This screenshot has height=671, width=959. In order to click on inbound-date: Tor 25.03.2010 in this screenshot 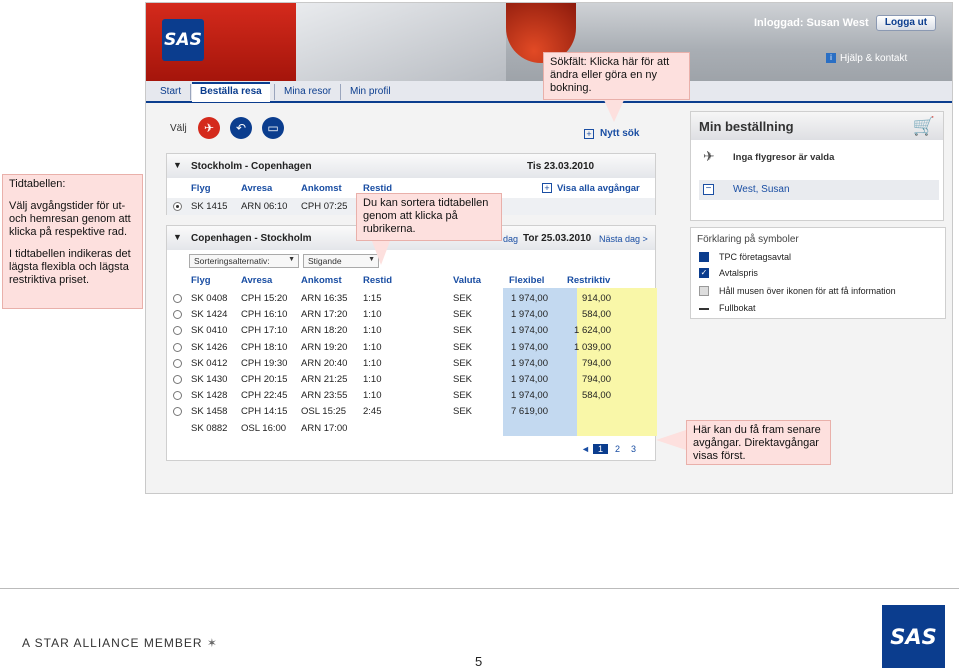, I will do `click(557, 238)`.